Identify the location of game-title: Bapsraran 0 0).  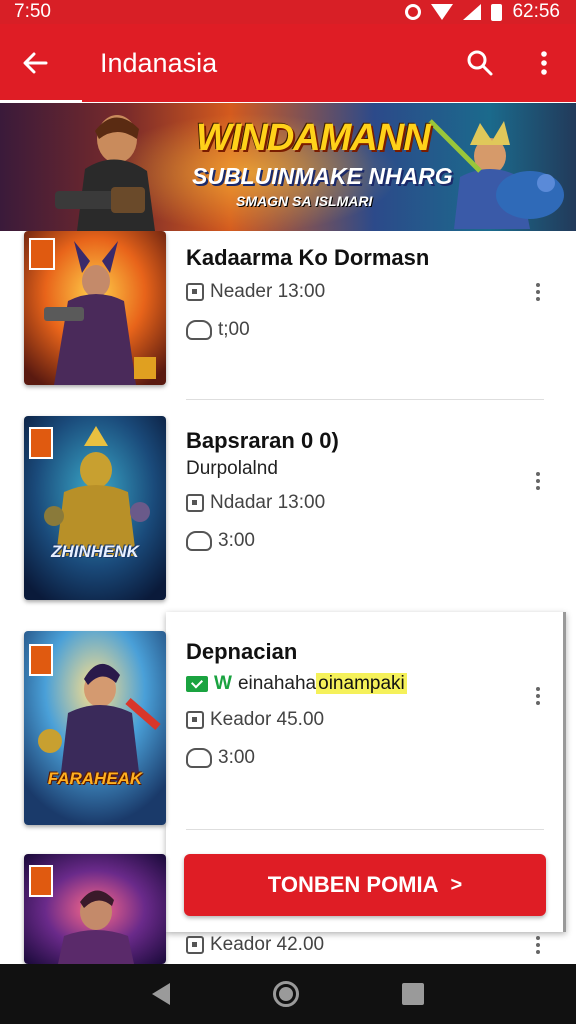
(262, 440).